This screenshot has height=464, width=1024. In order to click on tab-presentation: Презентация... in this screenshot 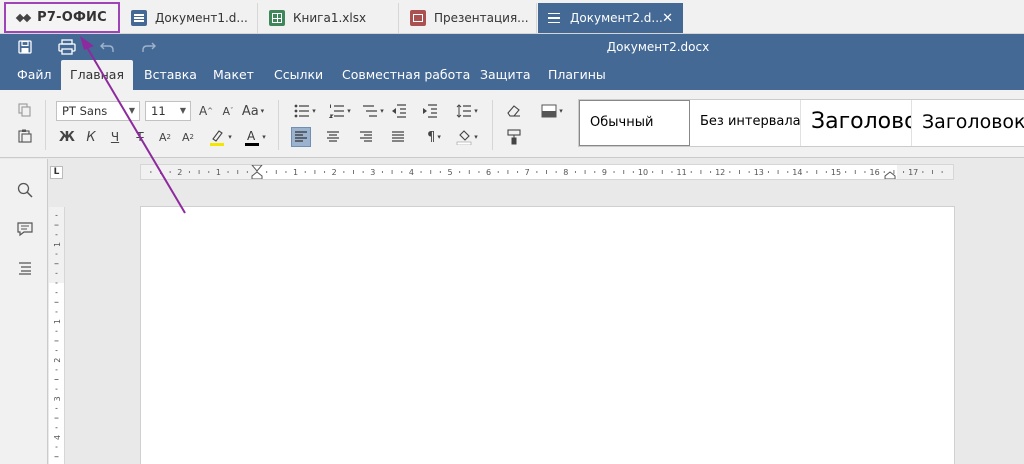, I will do `click(468, 18)`.